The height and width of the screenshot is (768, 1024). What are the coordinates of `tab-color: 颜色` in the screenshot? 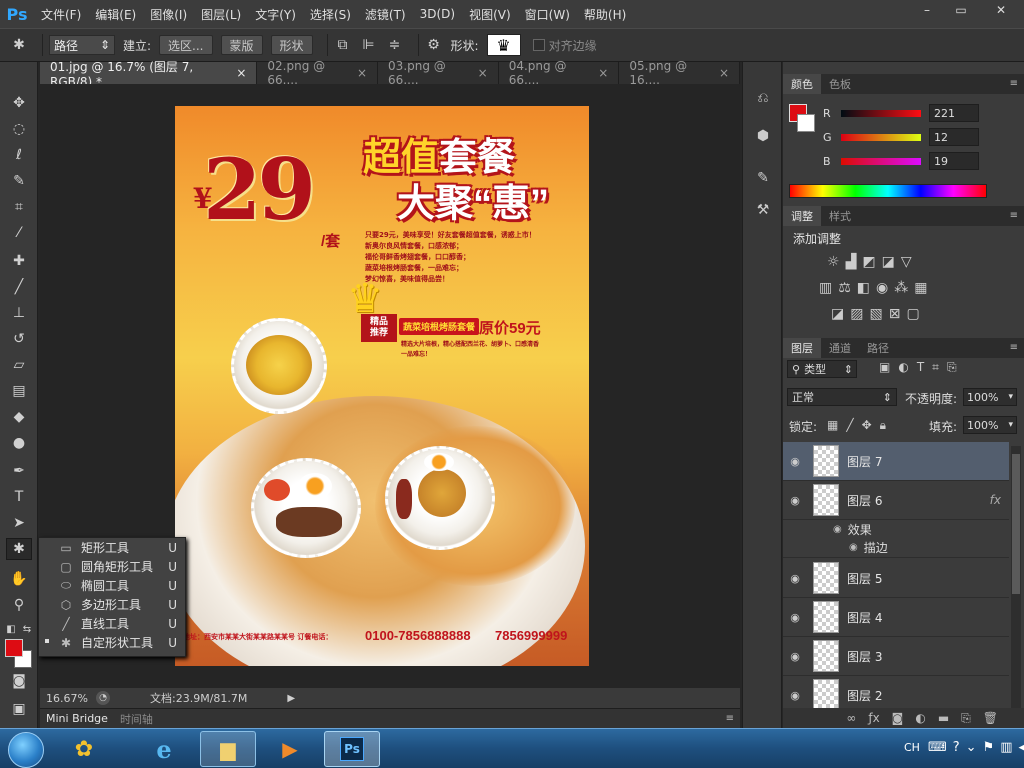 It's located at (802, 84).